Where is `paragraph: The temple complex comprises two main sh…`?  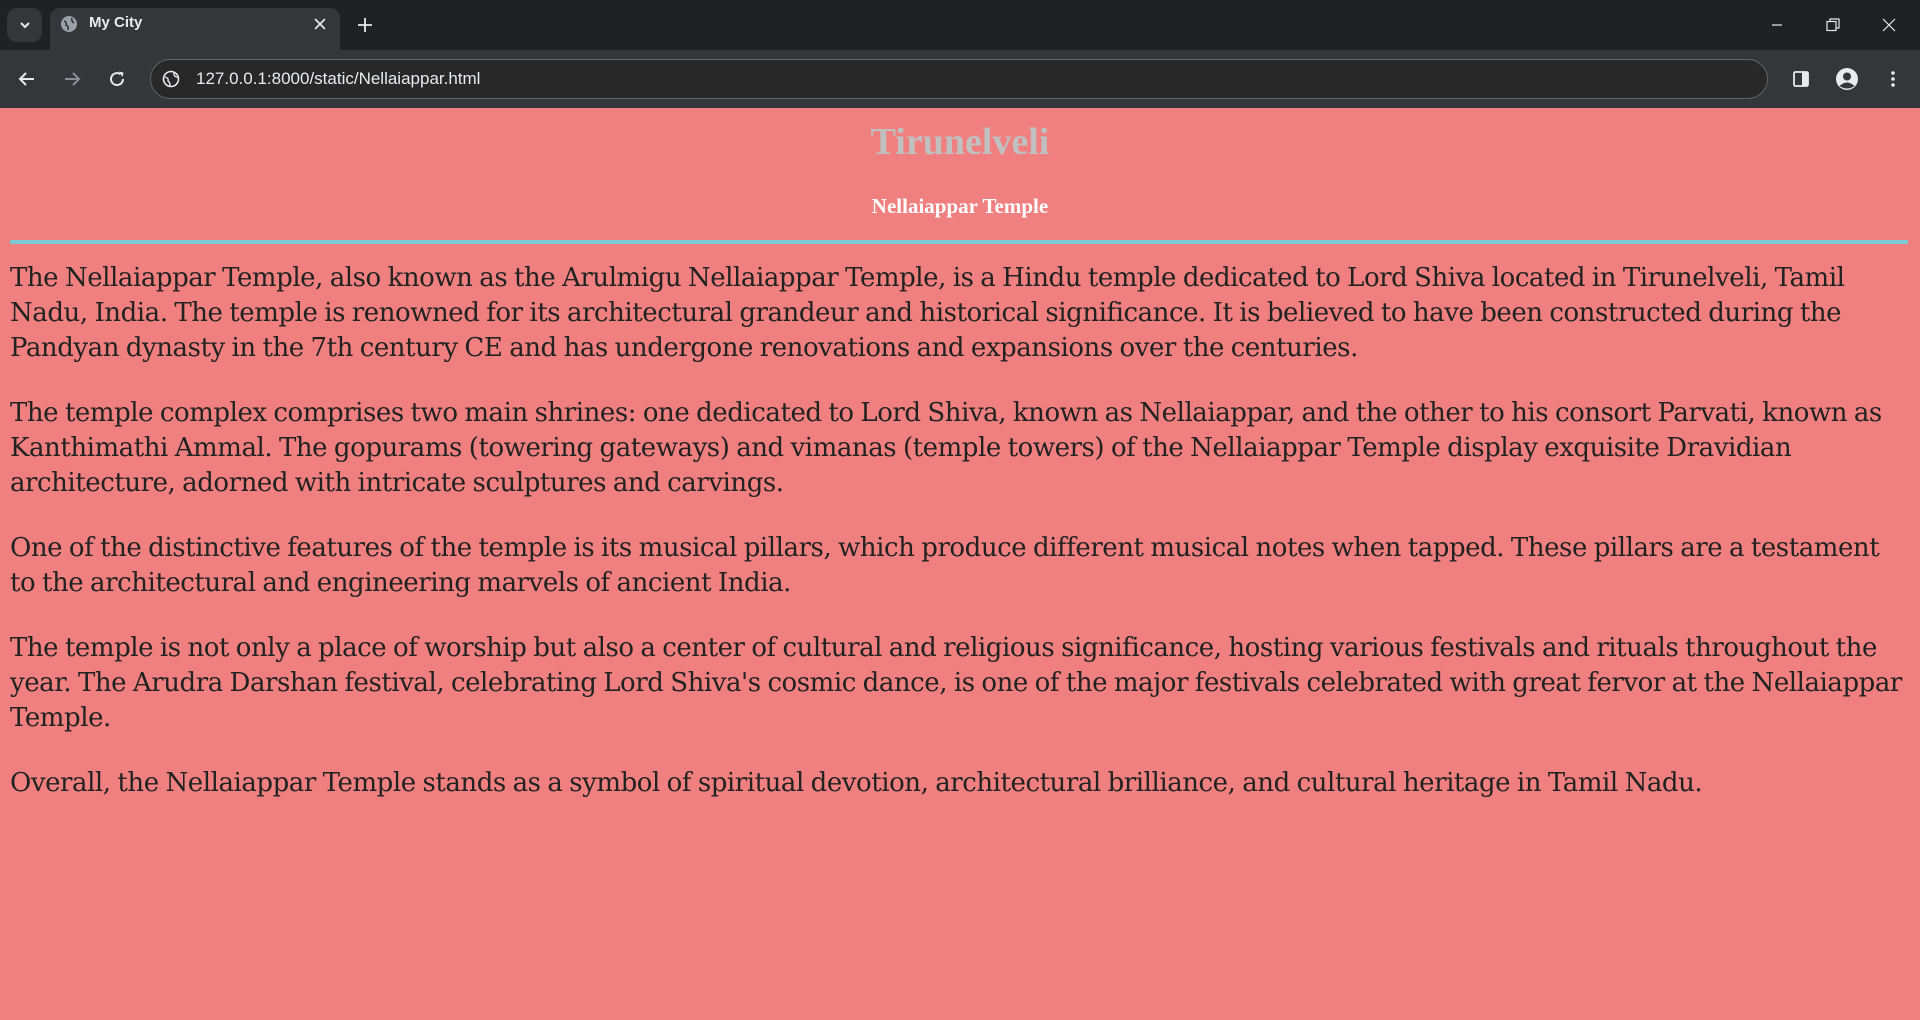
paragraph: The temple complex comprises two main sh… is located at coordinates (946, 448).